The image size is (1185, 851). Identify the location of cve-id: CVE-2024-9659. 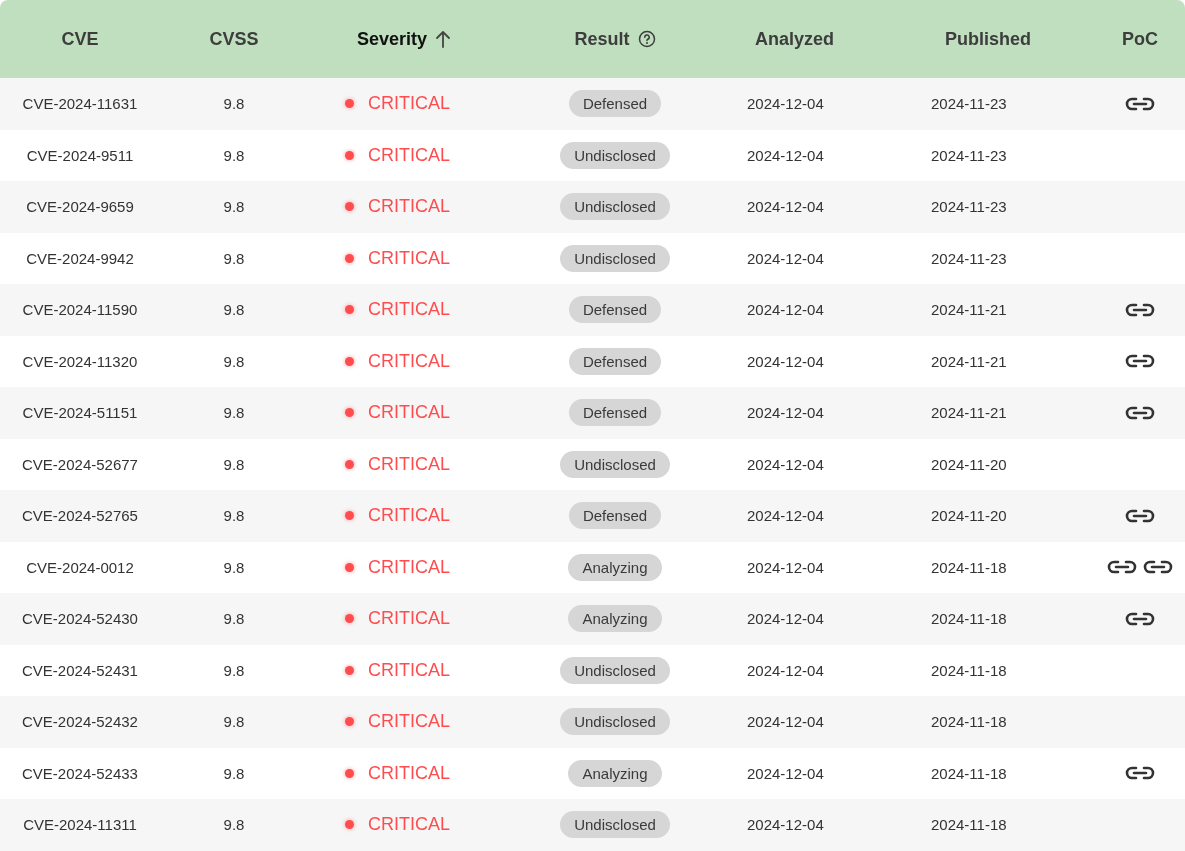
(80, 207).